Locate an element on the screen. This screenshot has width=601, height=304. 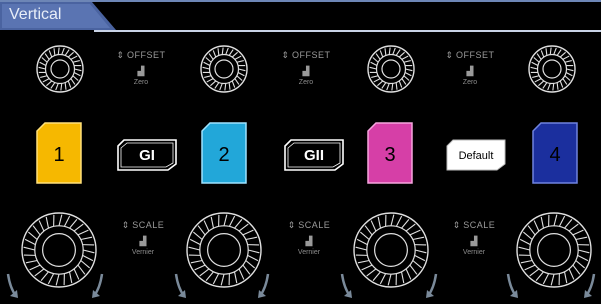
channel-4-label: 4 is located at coordinates (555, 155).